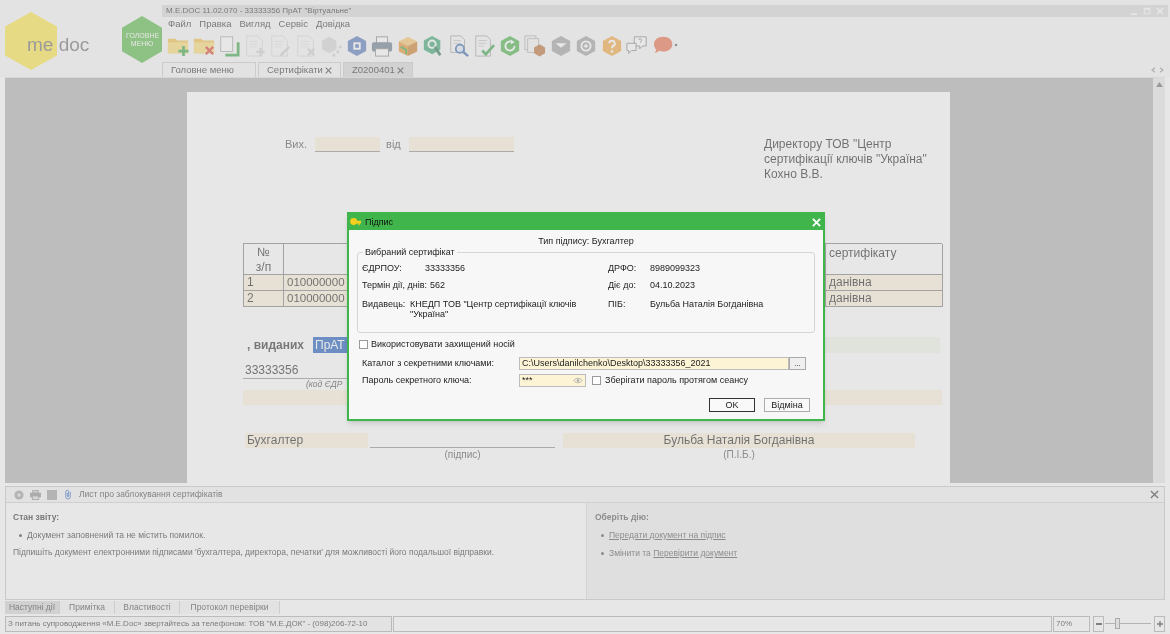 The height and width of the screenshot is (634, 1170). I want to click on zoom-level: 70%, so click(1071, 624).